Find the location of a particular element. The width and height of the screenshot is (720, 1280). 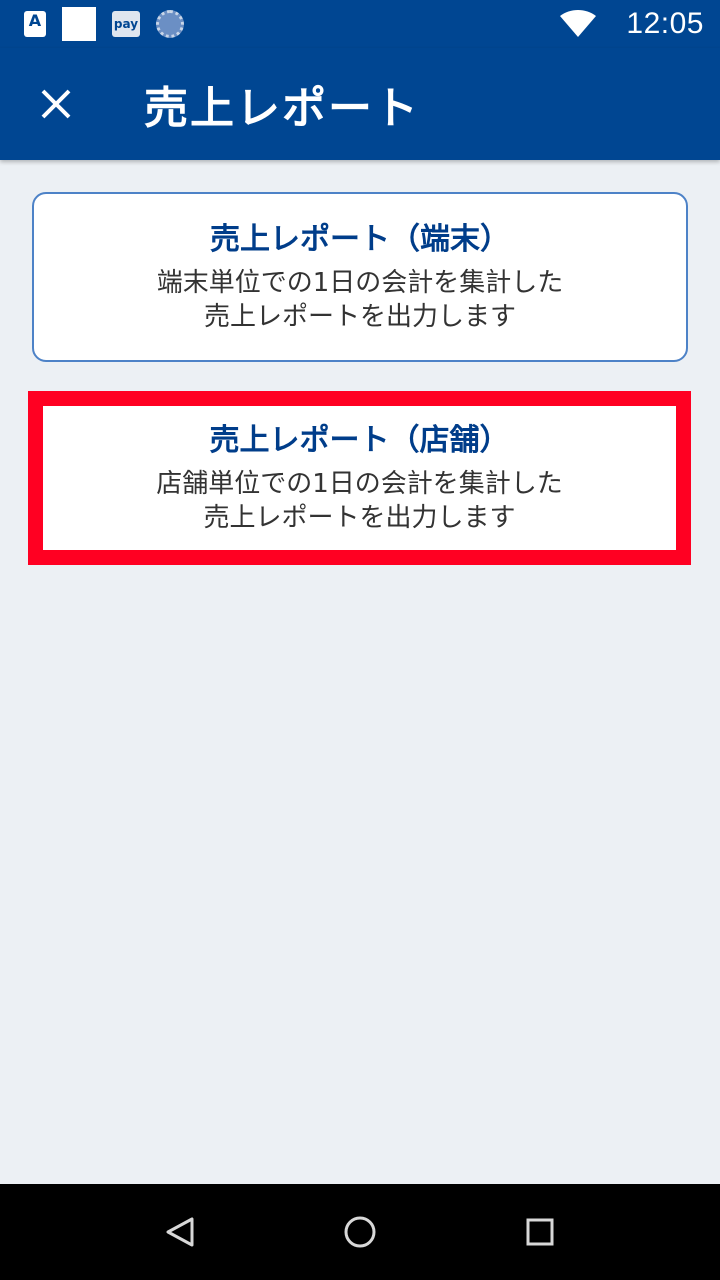

dial-app-icon is located at coordinates (170, 24).